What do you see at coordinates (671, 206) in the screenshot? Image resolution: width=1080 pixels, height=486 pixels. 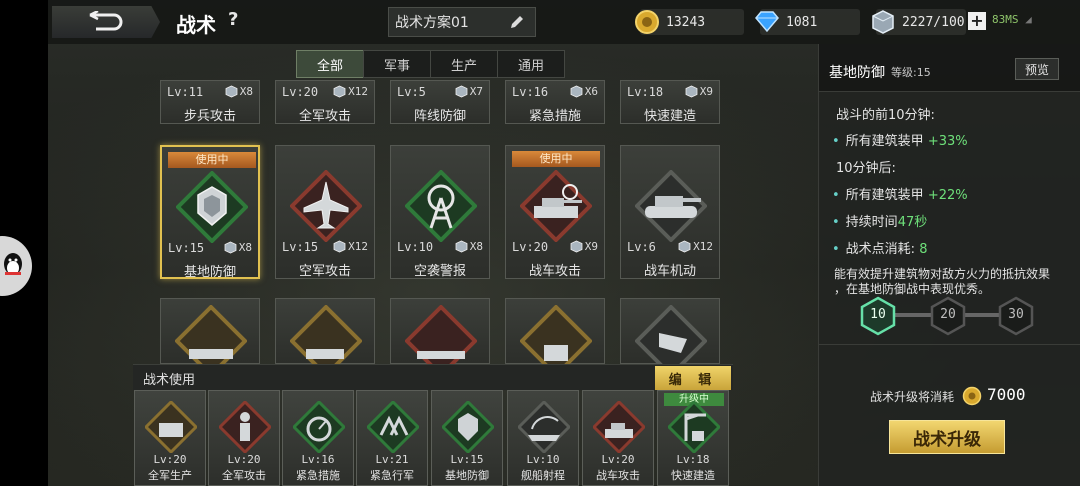 I see `tank-icon` at bounding box center [671, 206].